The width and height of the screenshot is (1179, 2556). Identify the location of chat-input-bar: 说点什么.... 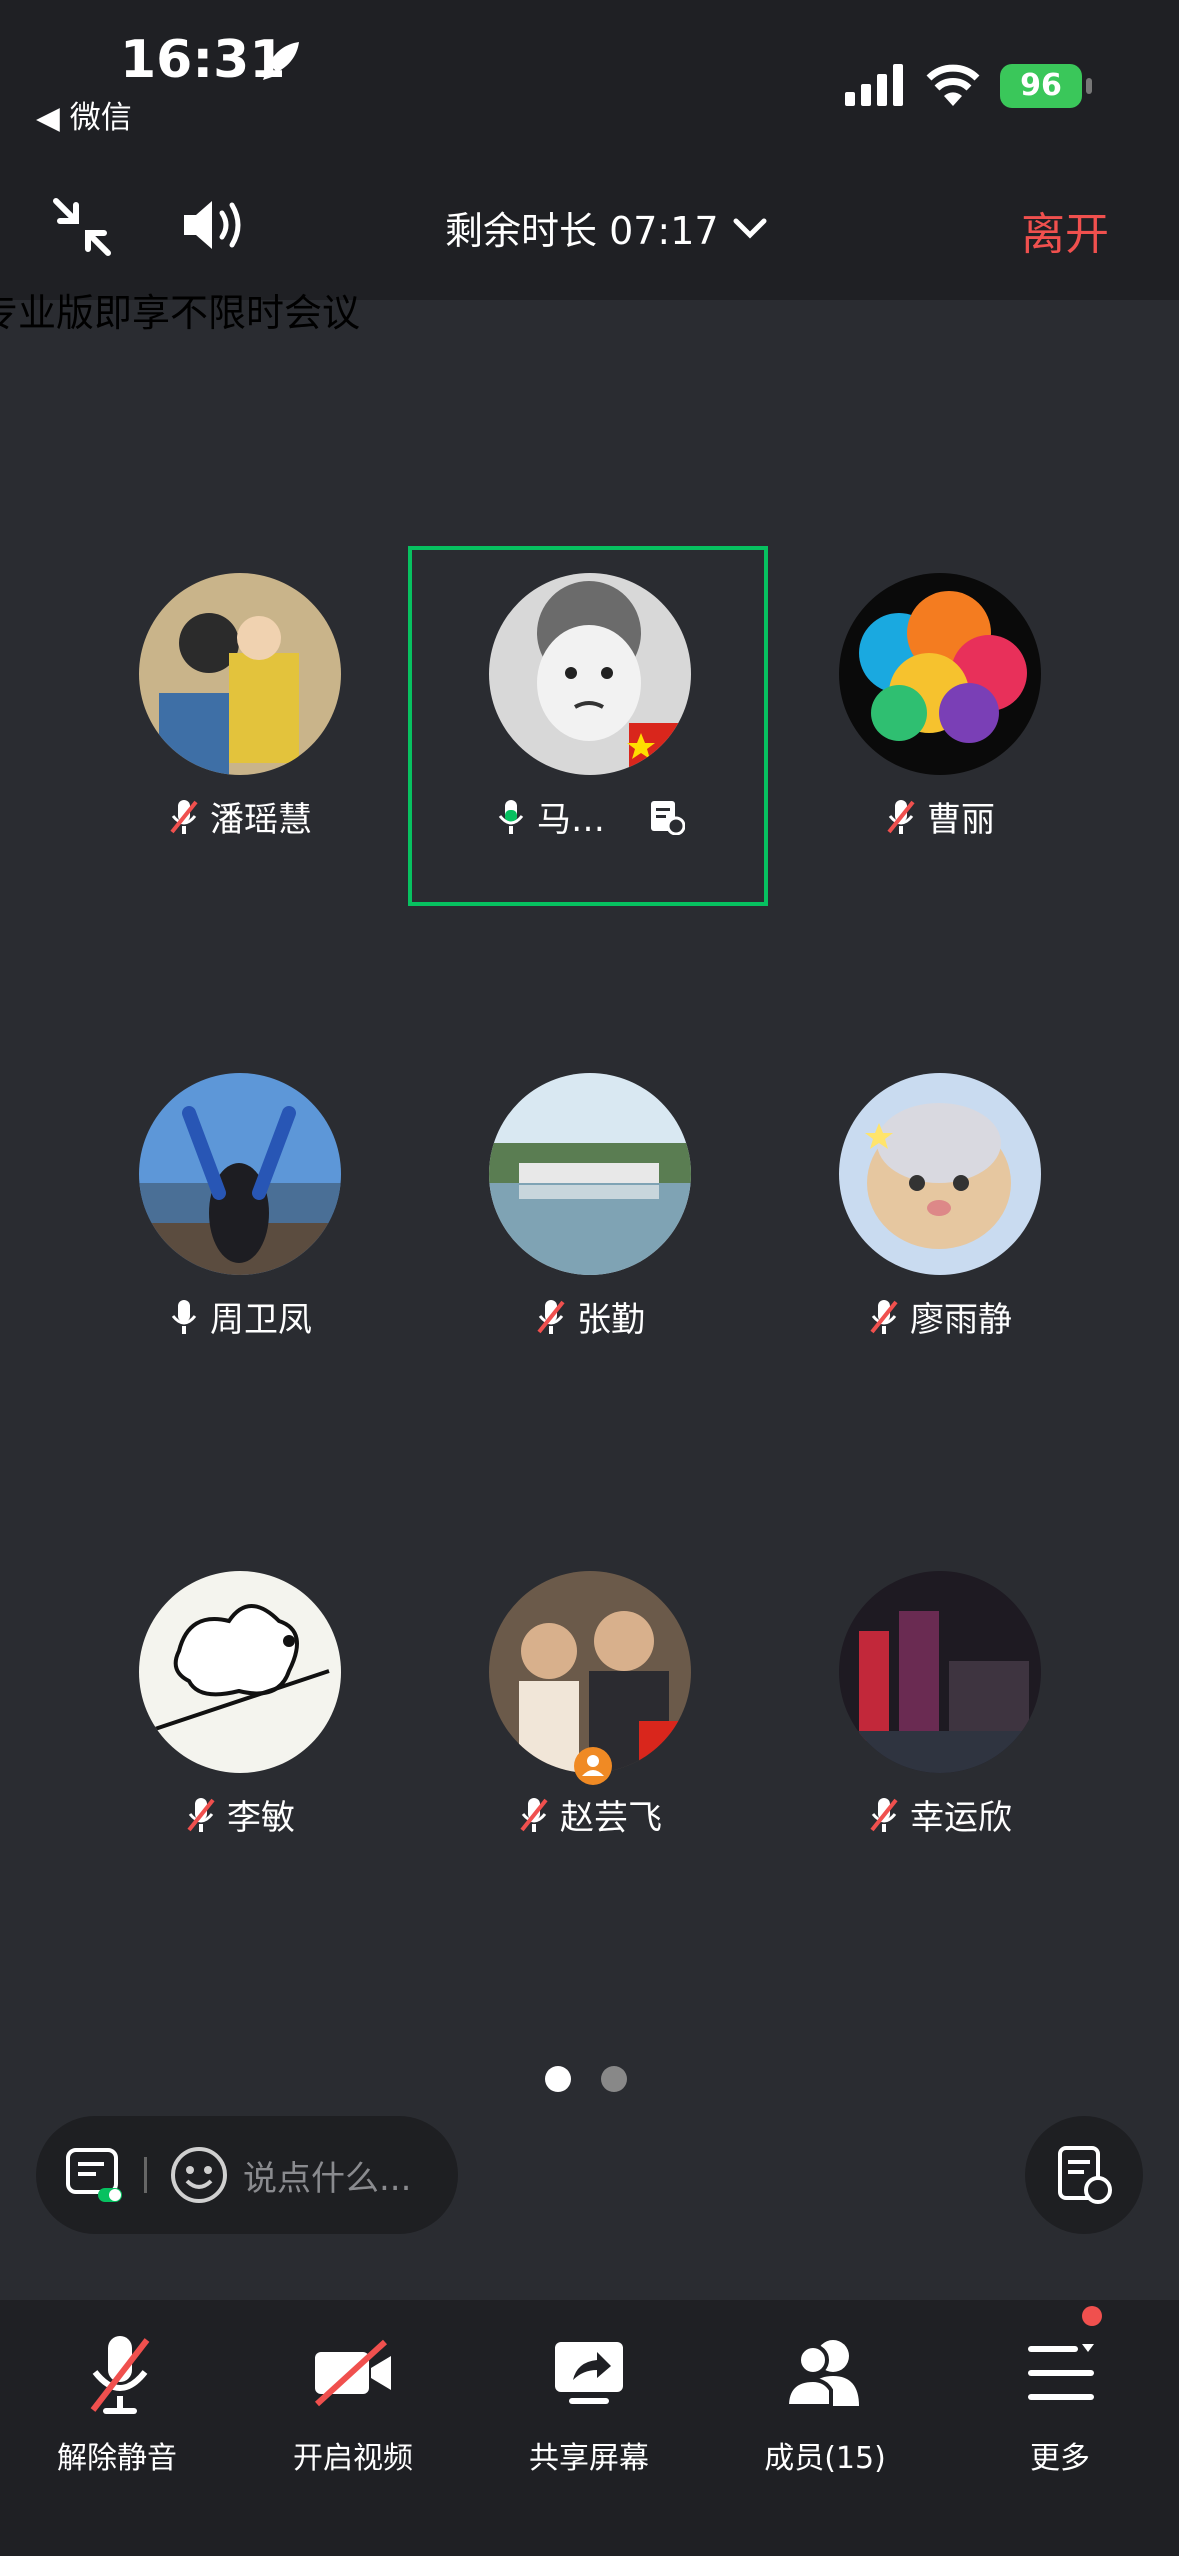
(247, 2175).